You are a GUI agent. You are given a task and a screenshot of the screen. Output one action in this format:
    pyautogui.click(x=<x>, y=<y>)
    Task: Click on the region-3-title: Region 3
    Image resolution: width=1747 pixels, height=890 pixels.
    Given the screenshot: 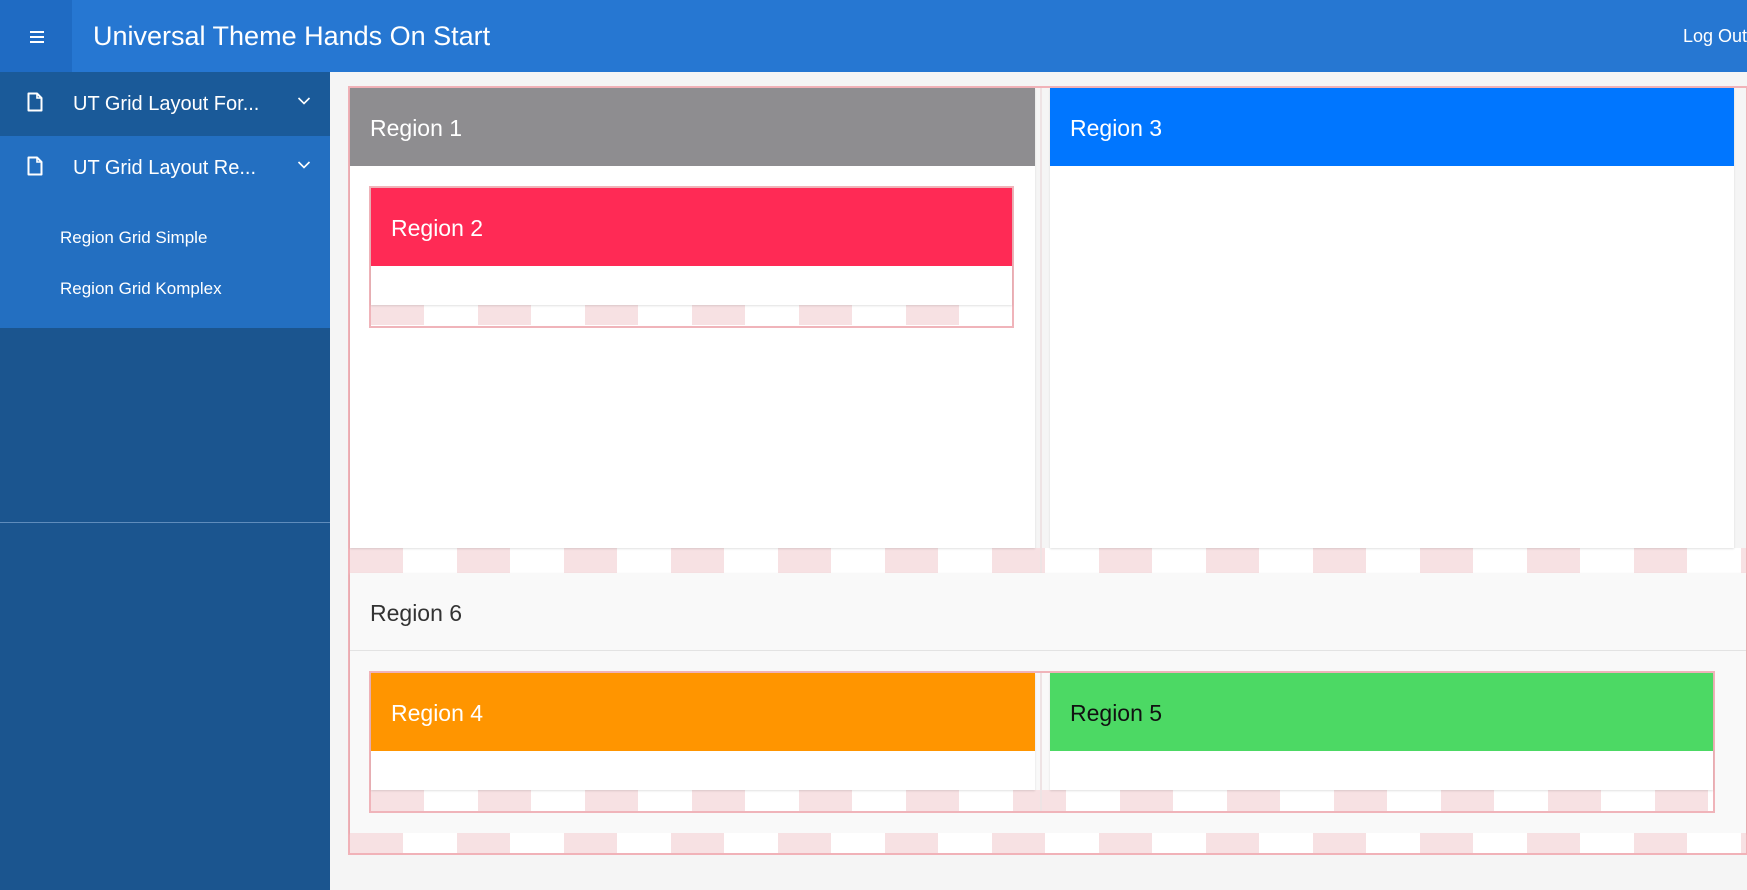 What is the action you would take?
    pyautogui.click(x=1116, y=128)
    